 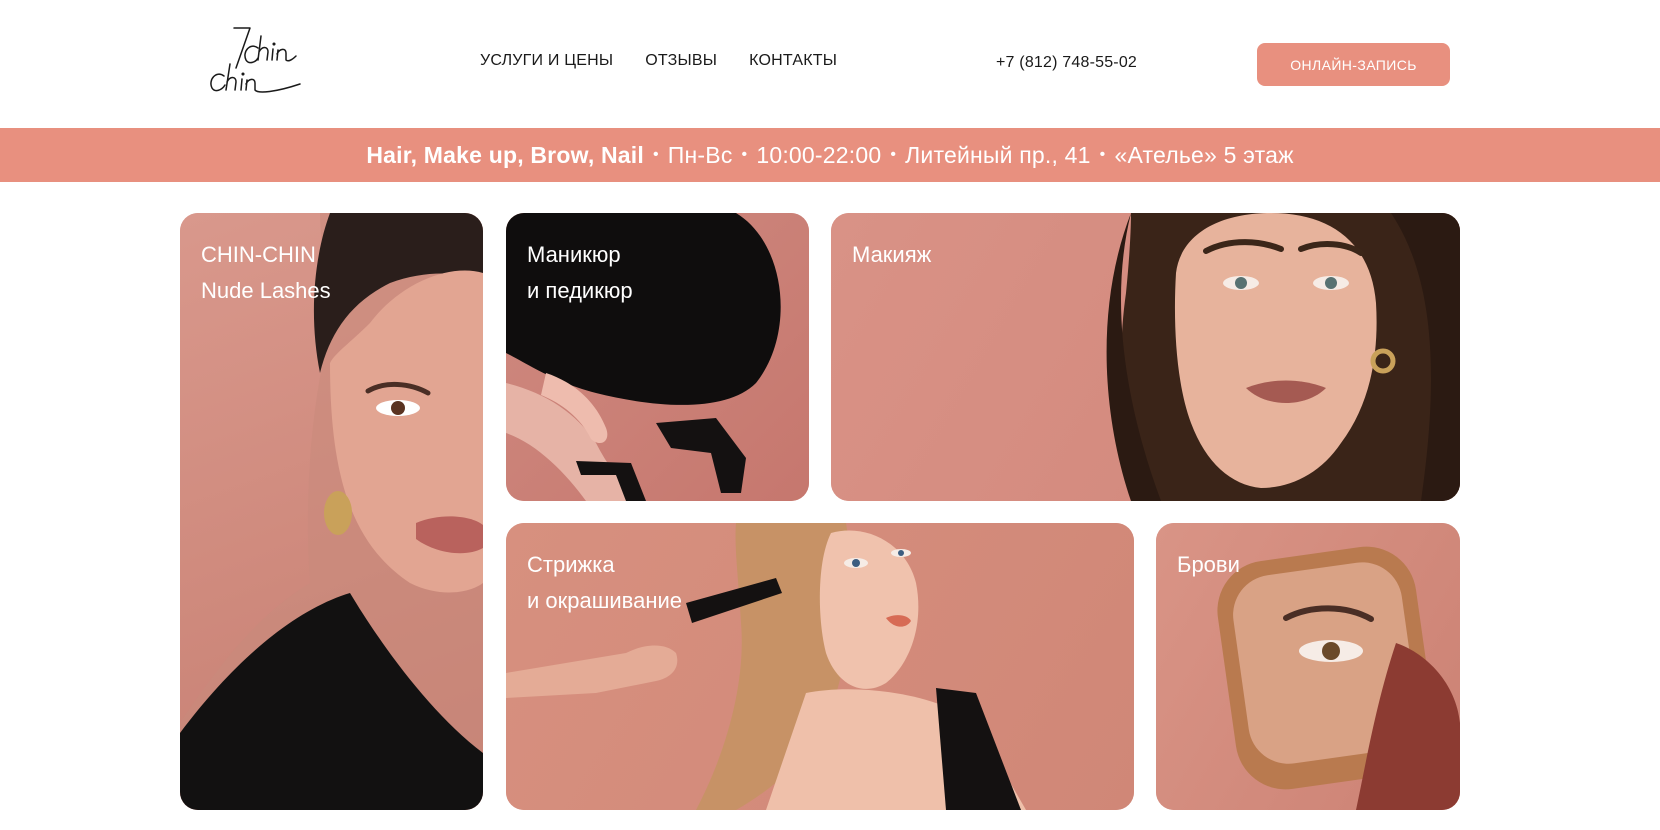 What do you see at coordinates (819, 154) in the screenshot?
I see `working-hours: 10:00-22:00` at bounding box center [819, 154].